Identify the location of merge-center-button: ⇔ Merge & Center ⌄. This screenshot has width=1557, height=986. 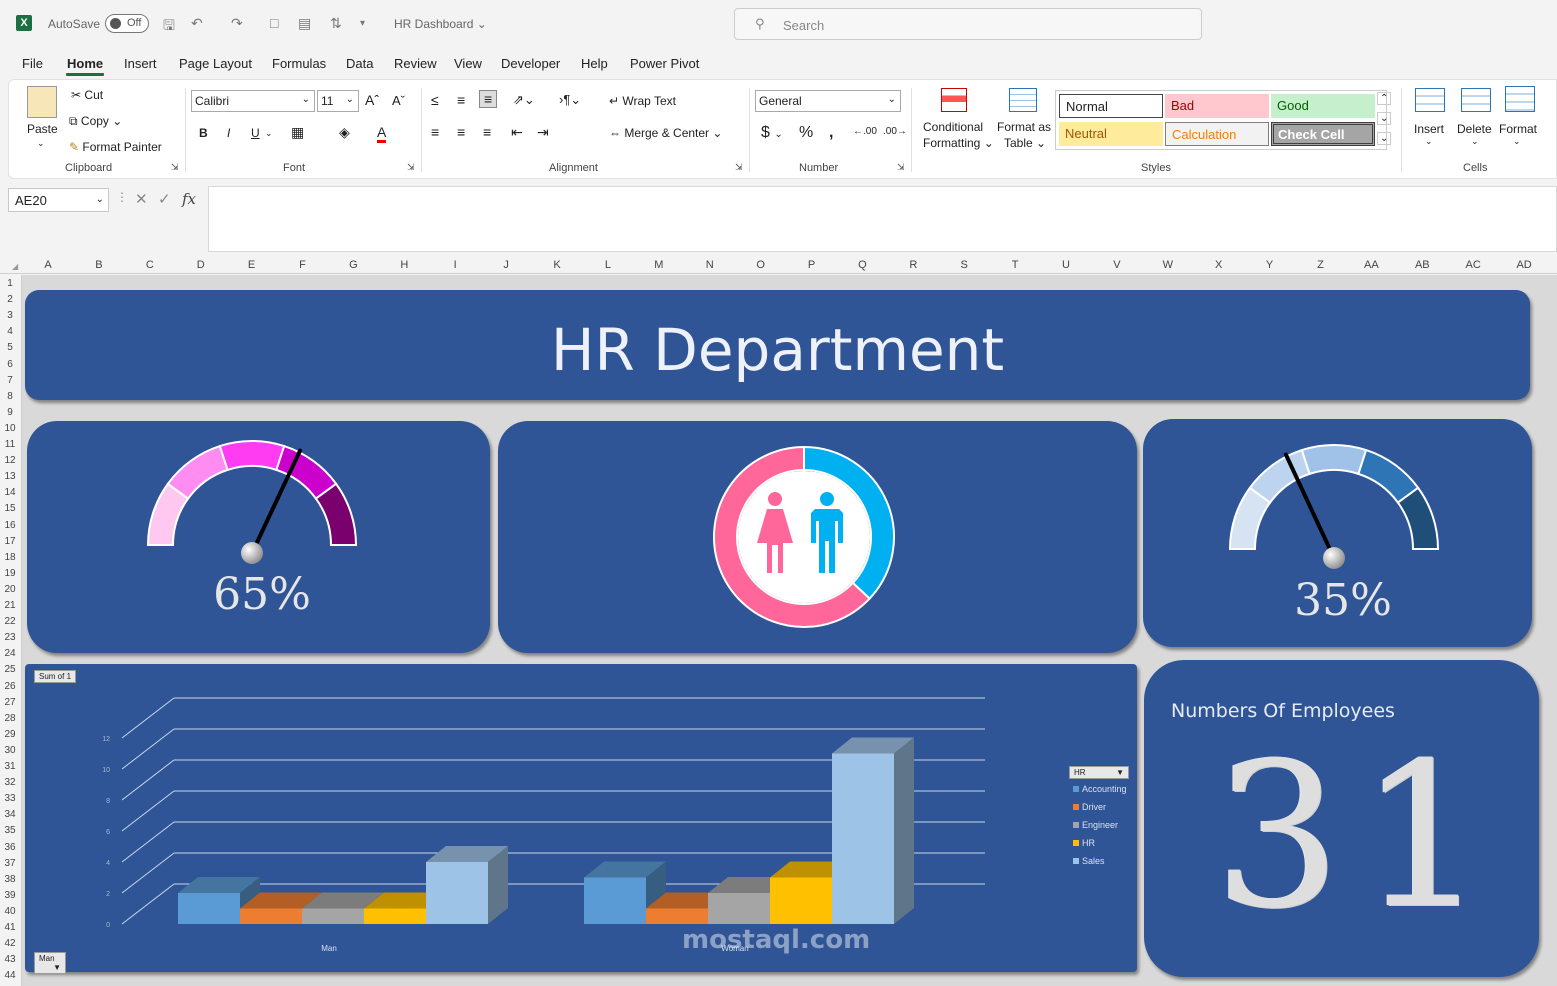
(665, 133).